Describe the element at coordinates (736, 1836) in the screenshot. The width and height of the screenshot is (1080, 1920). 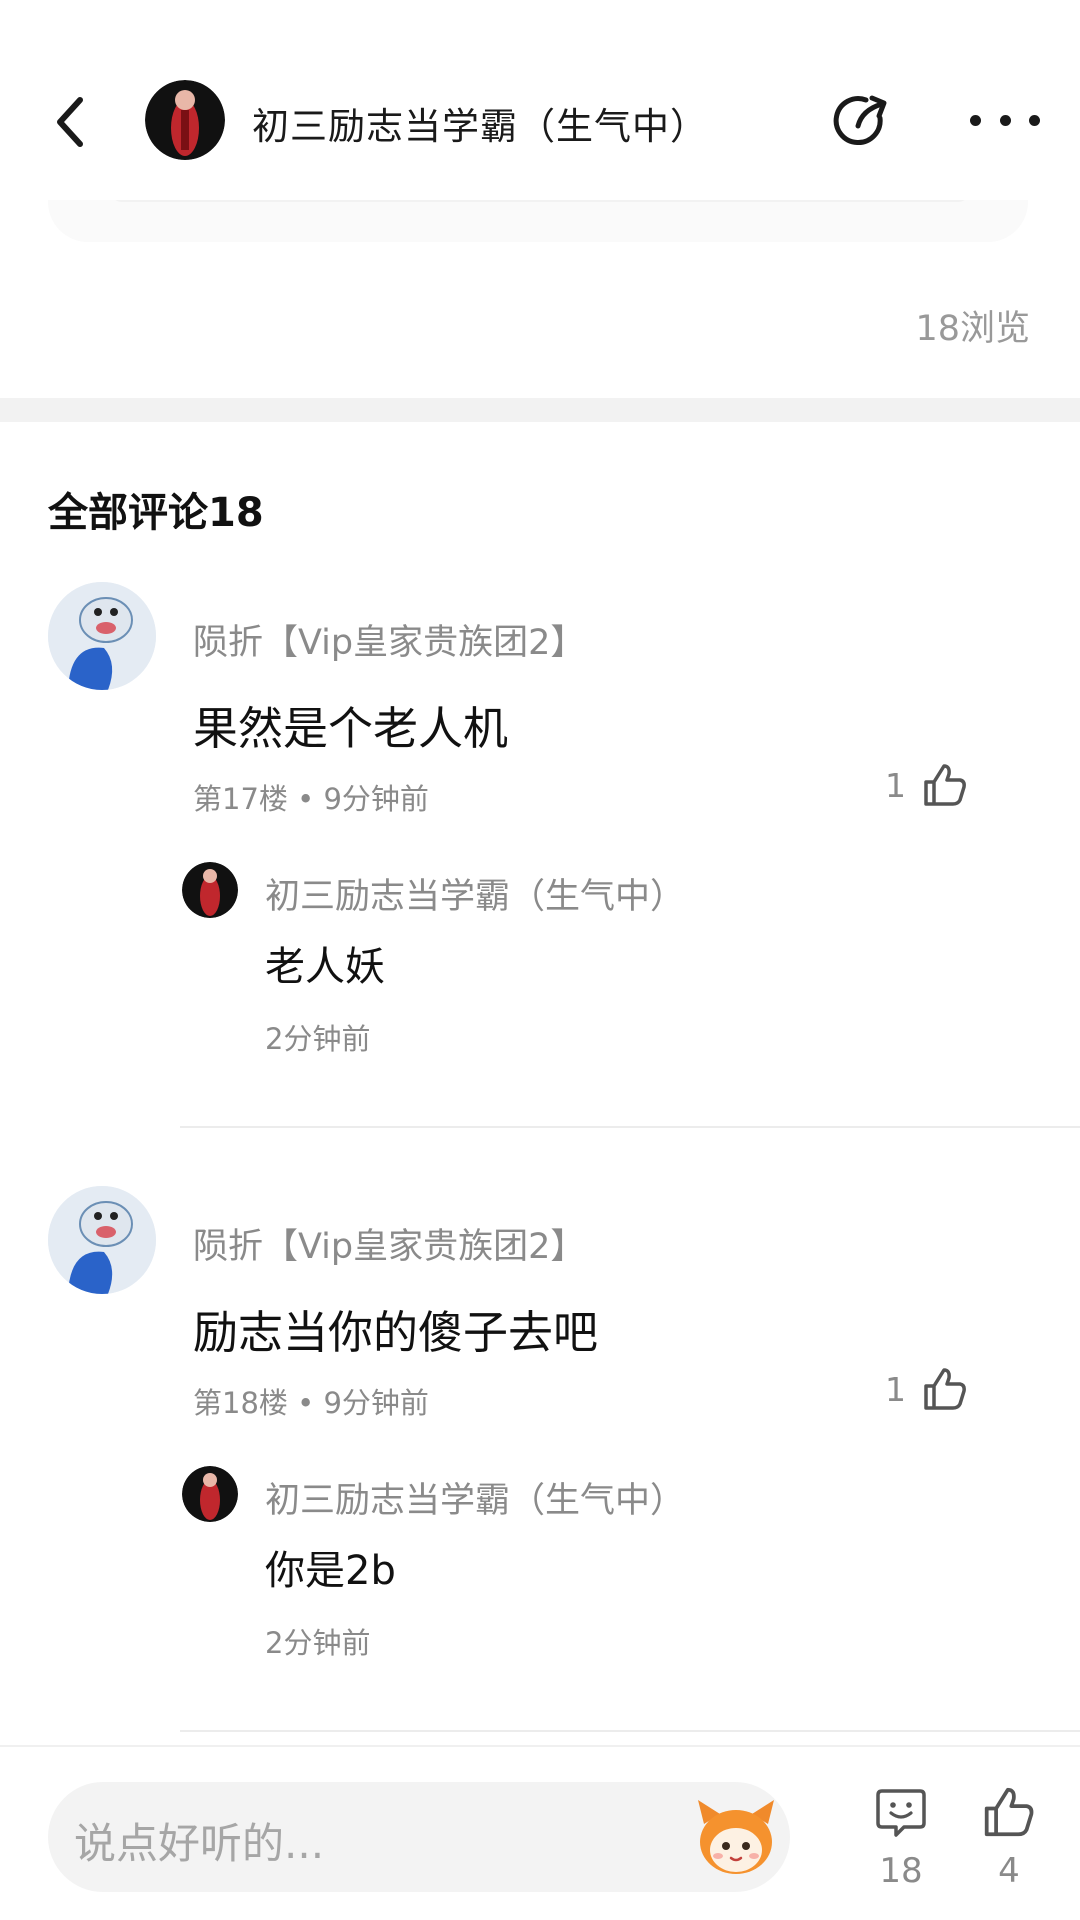
I see `emoji-mascot-icon` at that location.